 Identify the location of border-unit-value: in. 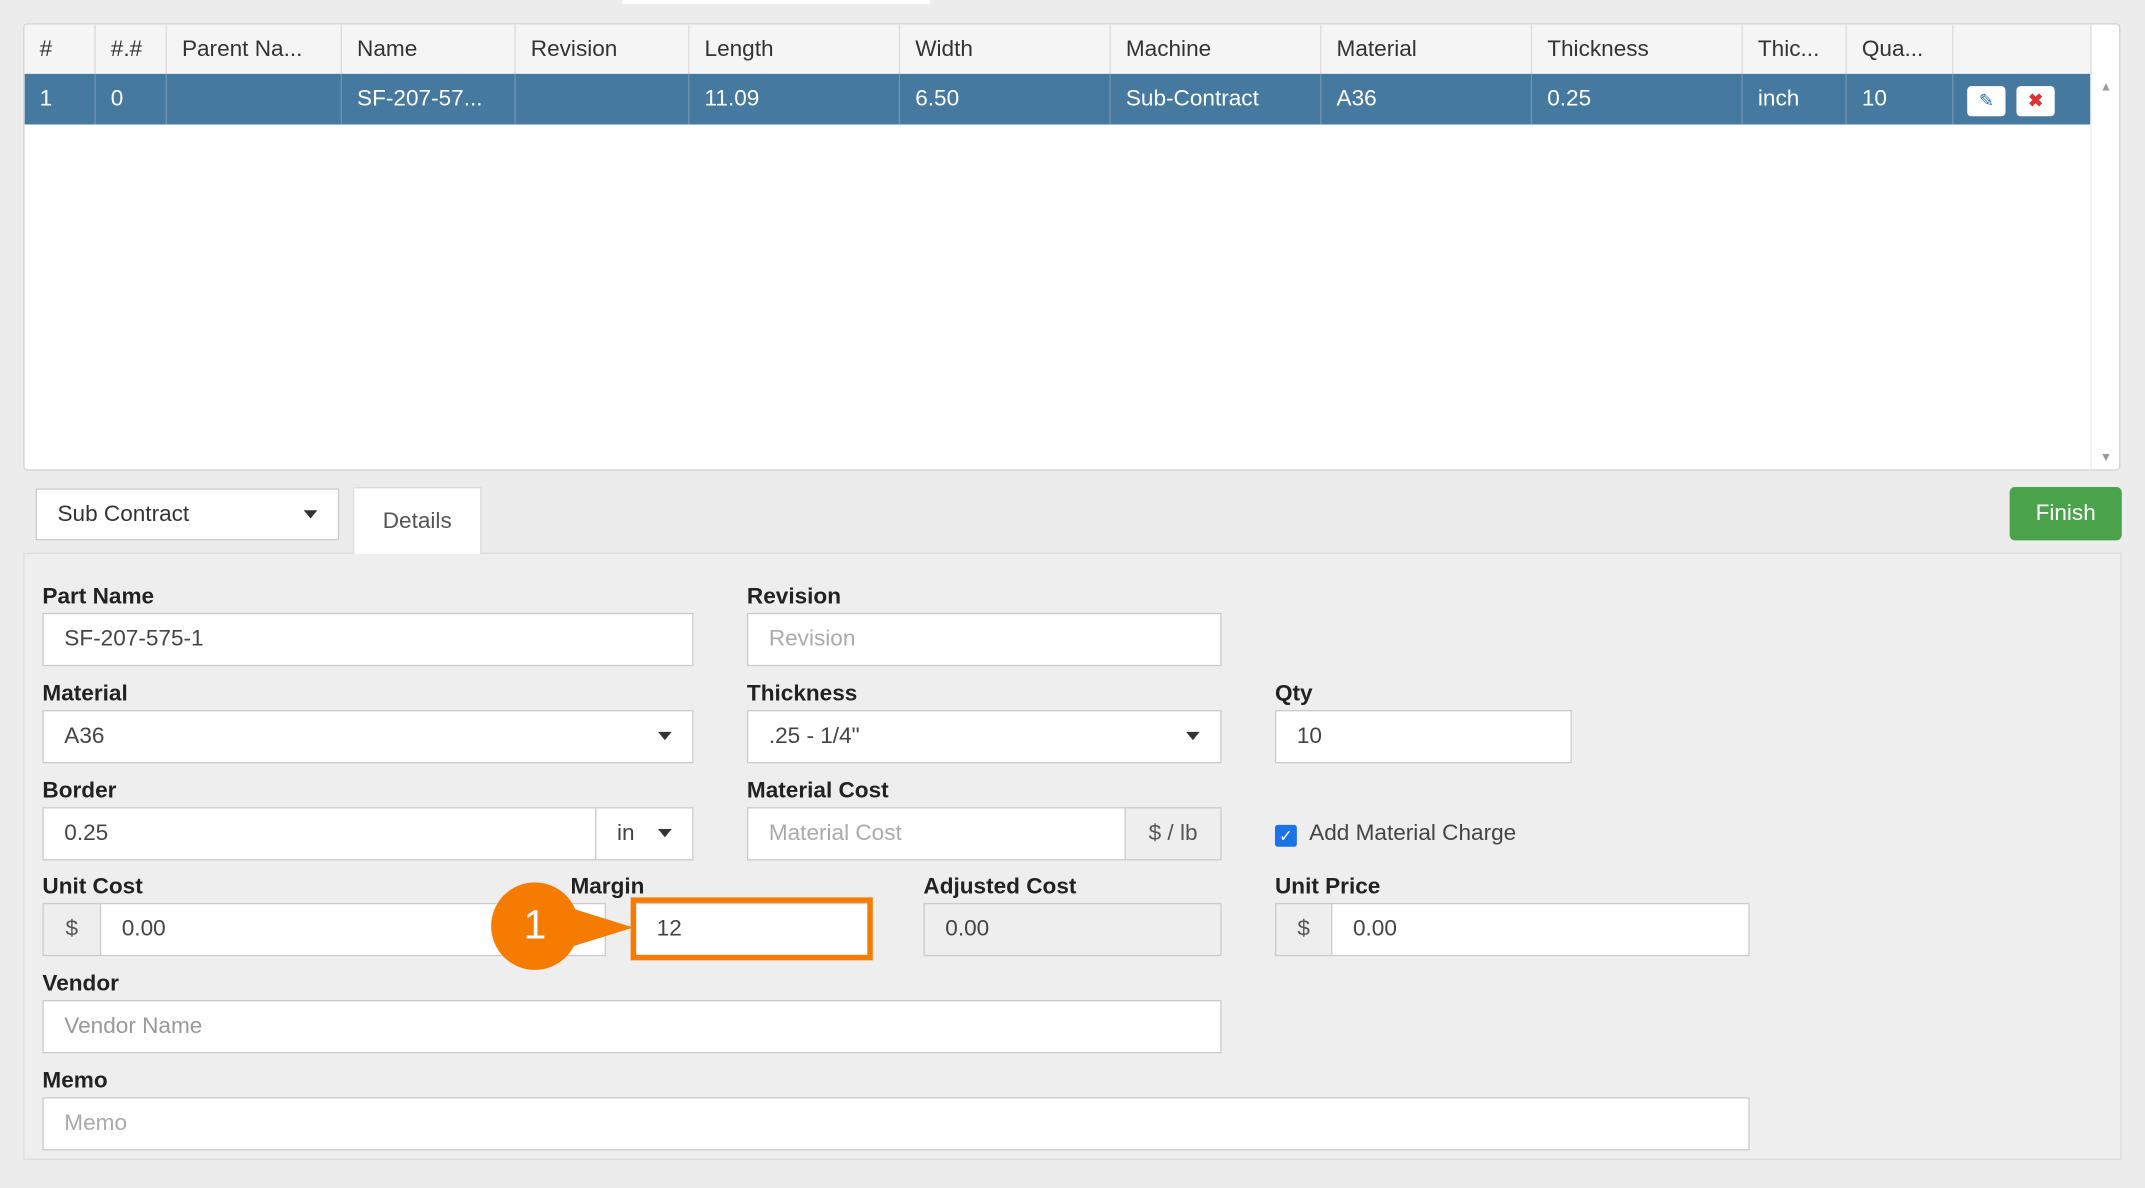
(625, 833).